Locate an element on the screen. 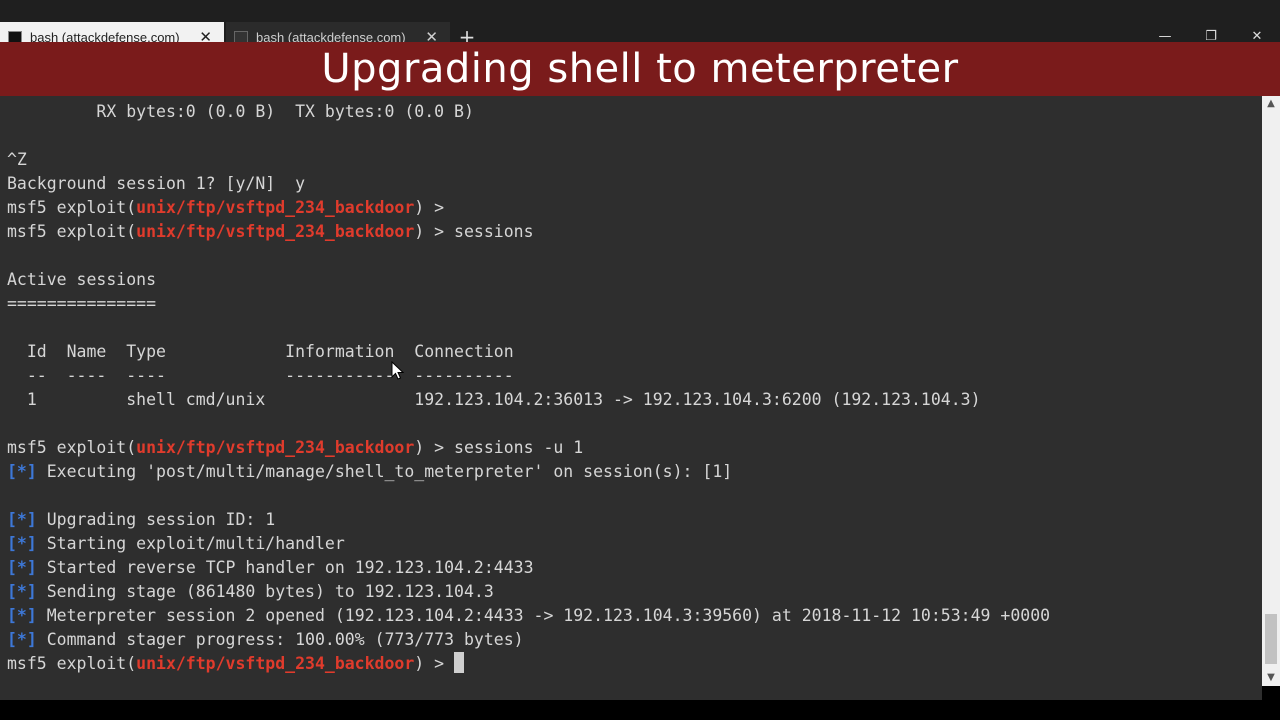 The image size is (1280, 720). status-line: [*] Starting exploit/multi/handler is located at coordinates (176, 544).